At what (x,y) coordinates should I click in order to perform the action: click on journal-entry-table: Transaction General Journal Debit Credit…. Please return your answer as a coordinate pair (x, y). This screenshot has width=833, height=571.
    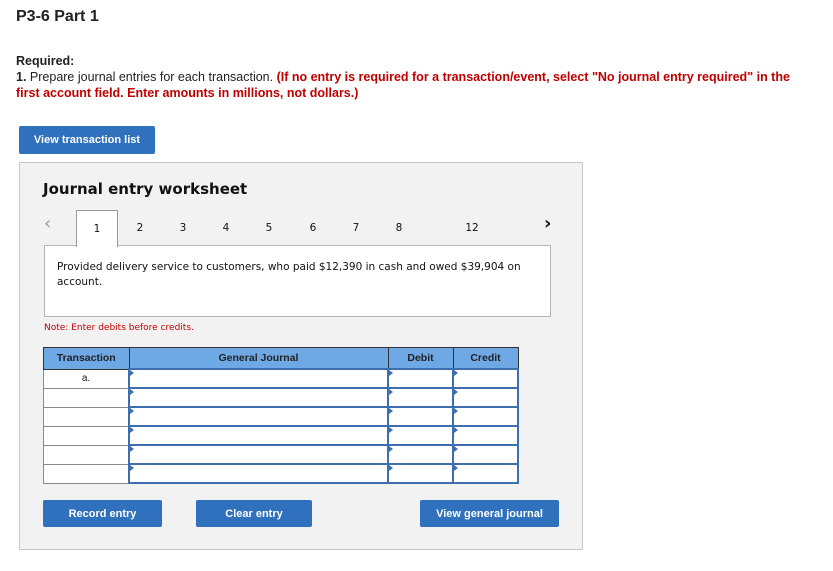
    Looking at the image, I should click on (281, 415).